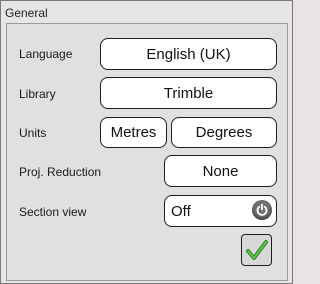 This screenshot has height=284, width=320. Describe the element at coordinates (33, 133) in the screenshot. I see `units-label: Units` at that location.